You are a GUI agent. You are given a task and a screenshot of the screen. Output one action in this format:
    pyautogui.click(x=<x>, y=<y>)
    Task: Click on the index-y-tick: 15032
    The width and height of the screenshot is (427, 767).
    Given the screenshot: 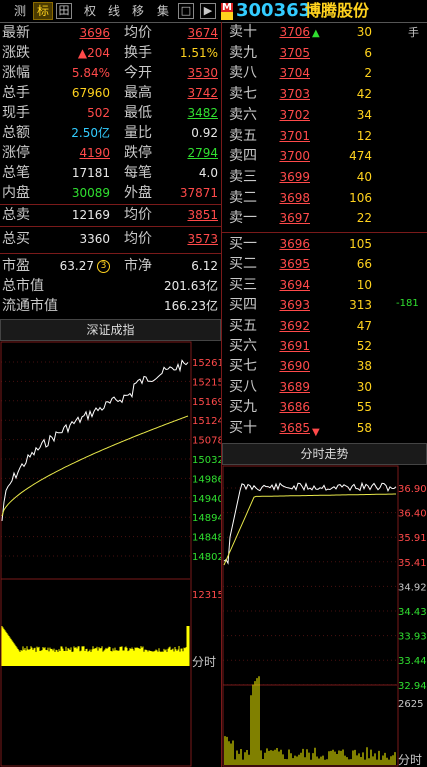 What is the action you would take?
    pyautogui.click(x=206, y=460)
    